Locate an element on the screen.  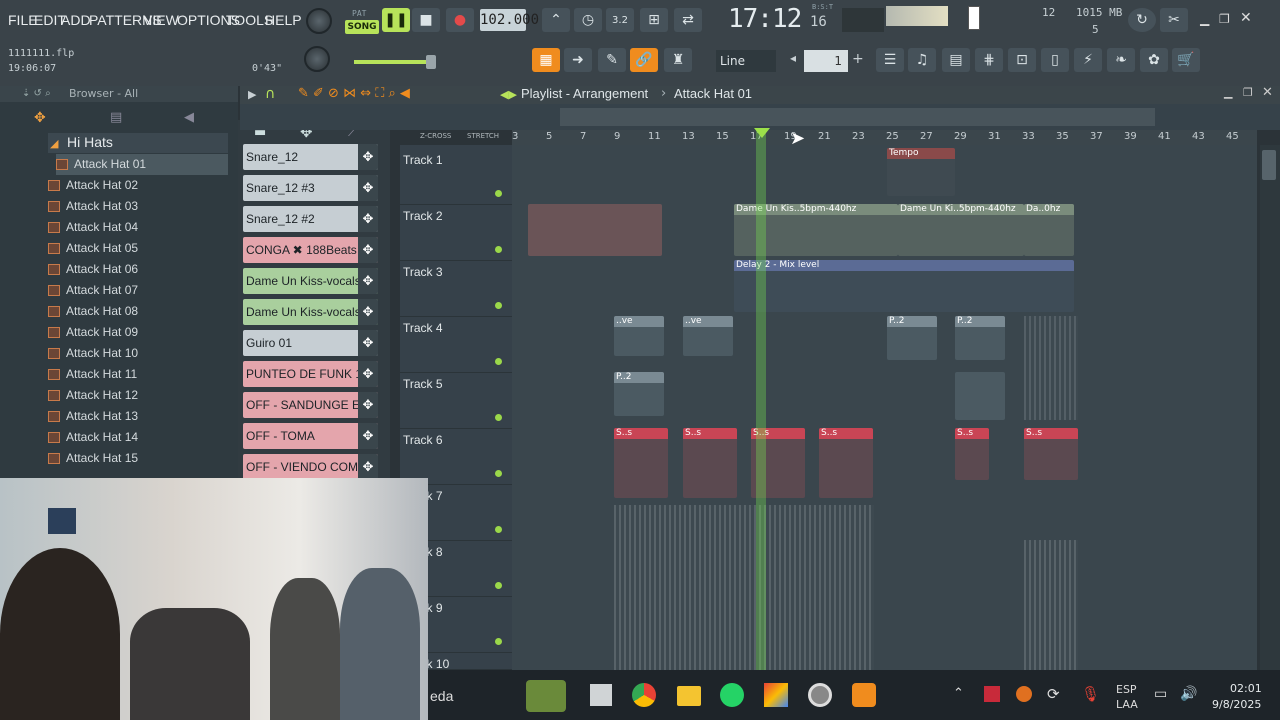
stamp-icon: ♜ is located at coordinates (678, 60).